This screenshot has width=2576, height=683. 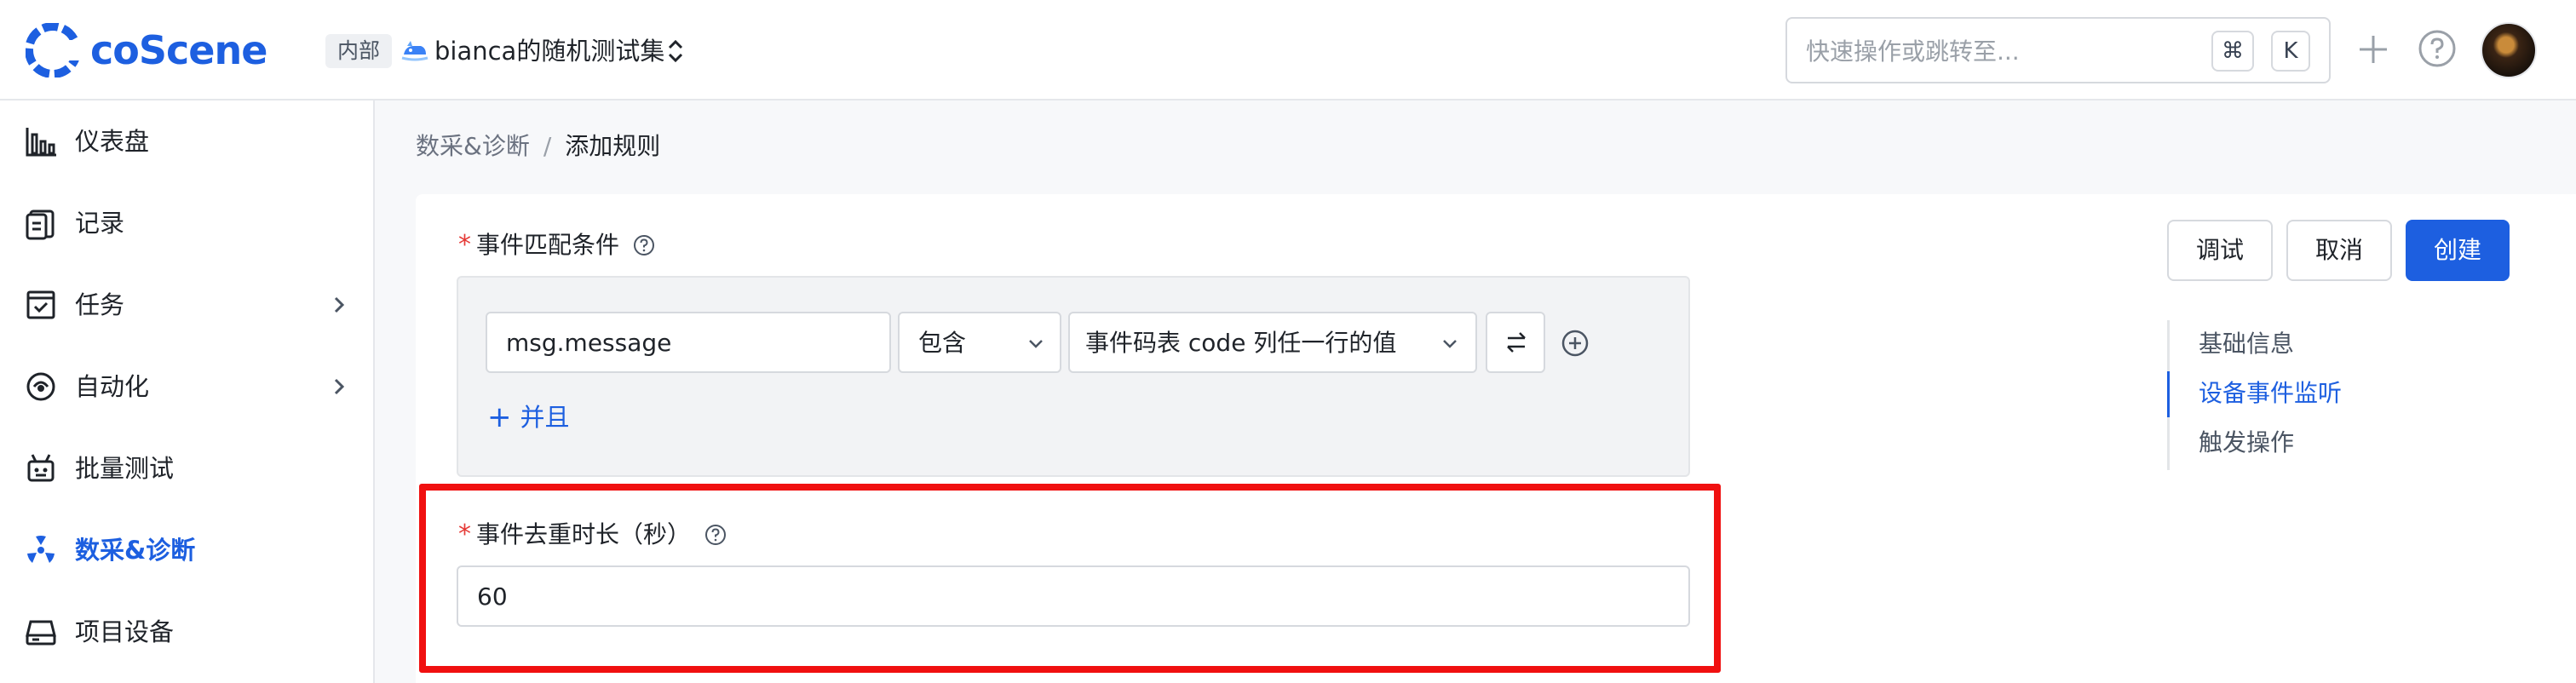 I want to click on sidebar-item-label: 任务, so click(x=100, y=304).